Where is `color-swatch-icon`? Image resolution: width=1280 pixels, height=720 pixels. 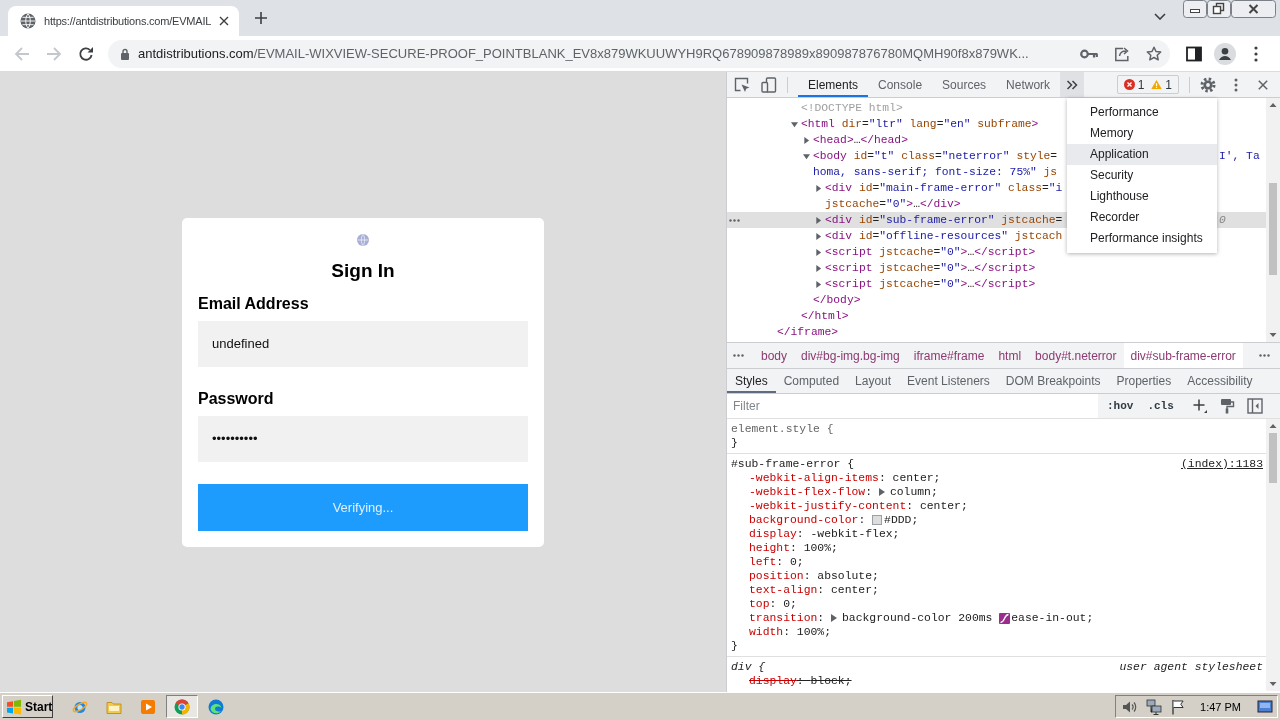 color-swatch-icon is located at coordinates (877, 520).